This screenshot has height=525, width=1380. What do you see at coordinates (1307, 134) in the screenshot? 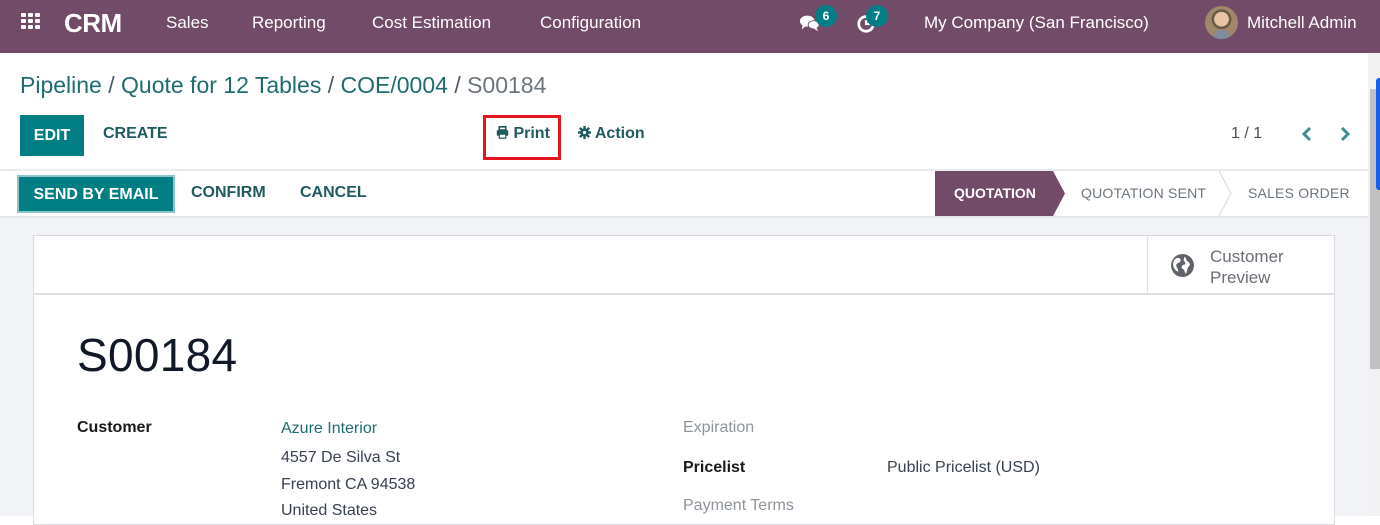
I see `pager-previous-icon` at bounding box center [1307, 134].